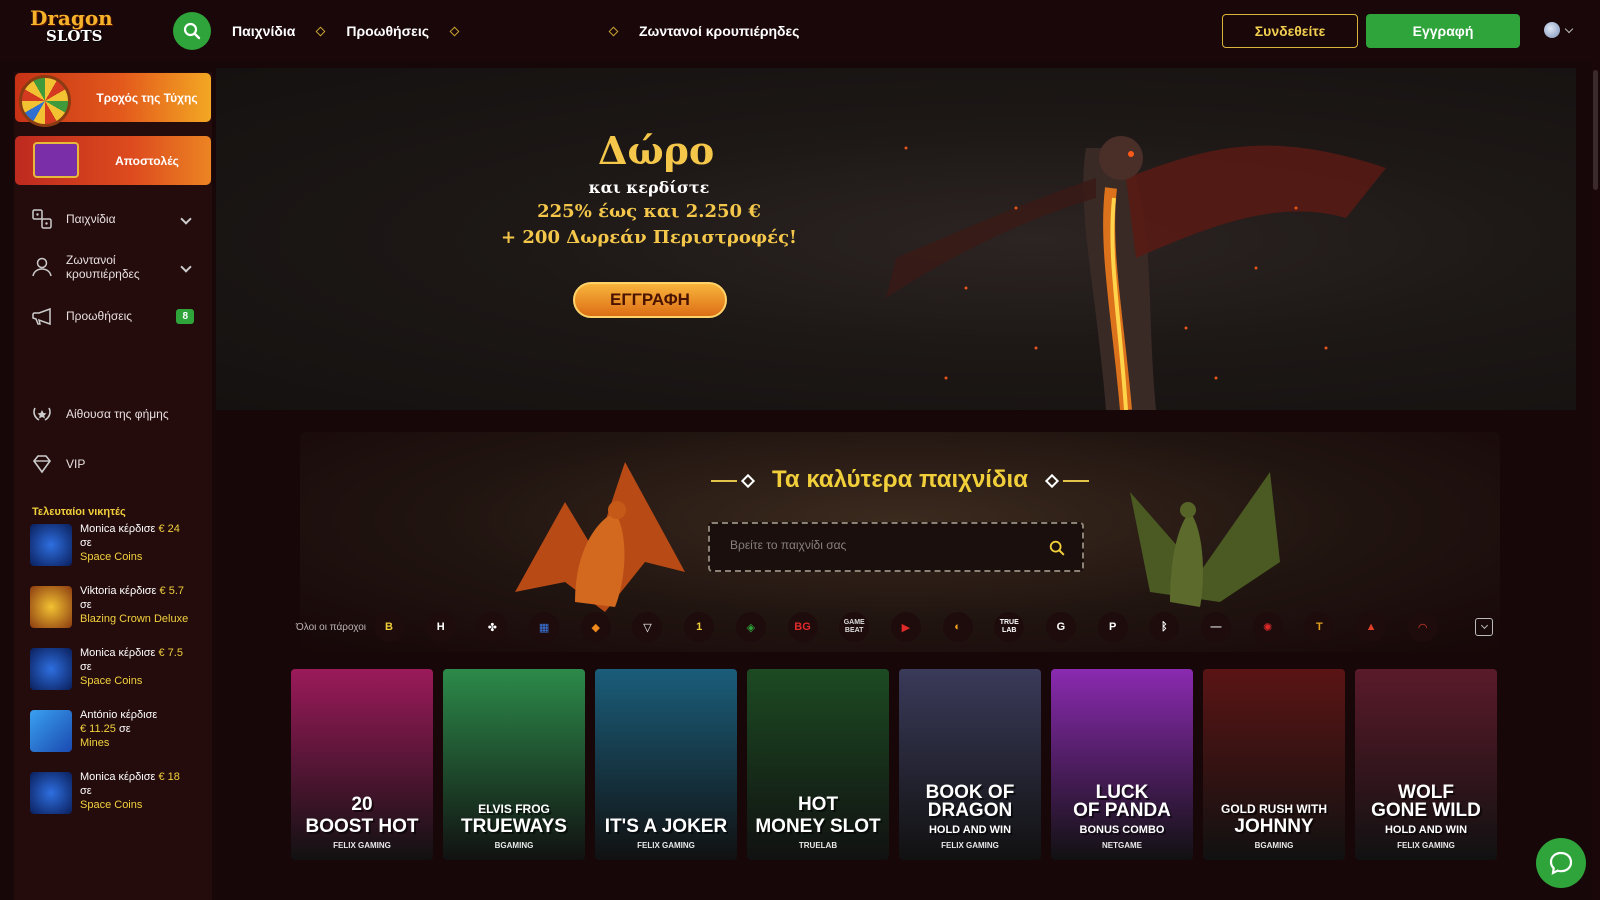  What do you see at coordinates (905, 627) in the screenshot?
I see `provider-logo: ▶` at bounding box center [905, 627].